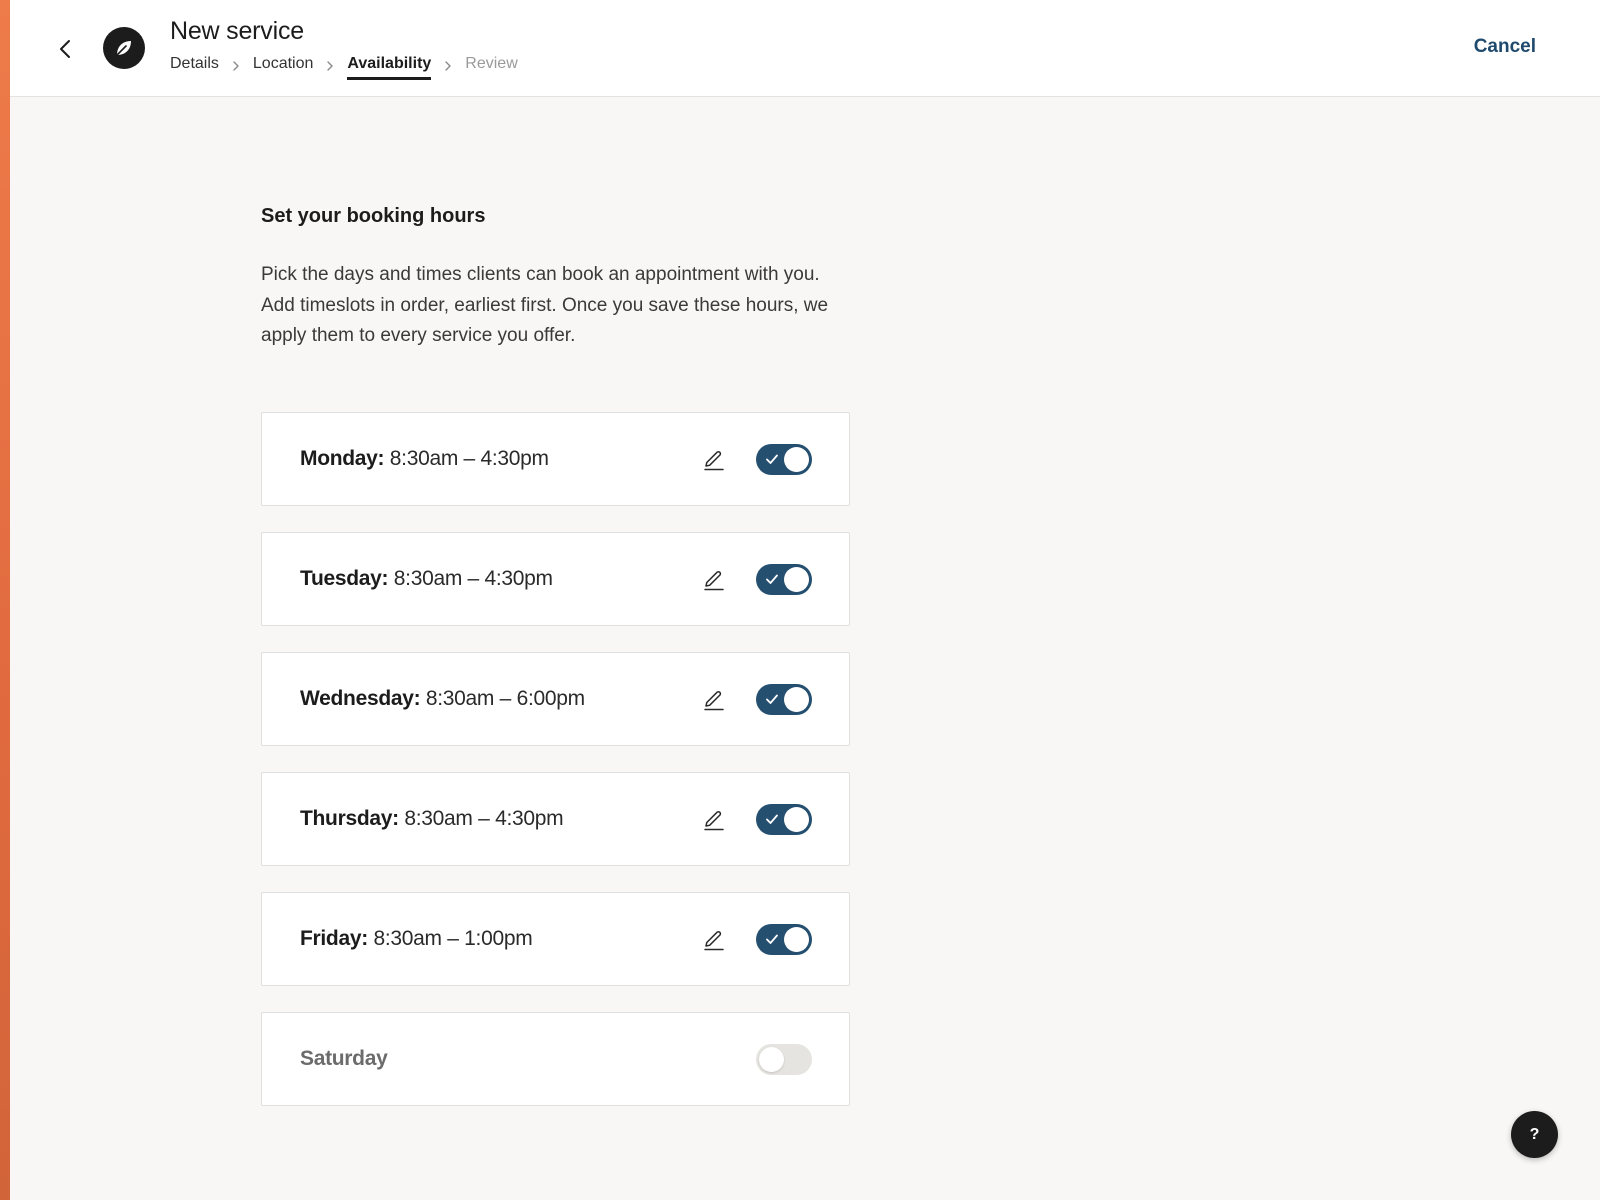 The width and height of the screenshot is (1600, 1200). Describe the element at coordinates (453, 938) in the screenshot. I see `day-hours: 8:30am – 1:00pm` at that location.